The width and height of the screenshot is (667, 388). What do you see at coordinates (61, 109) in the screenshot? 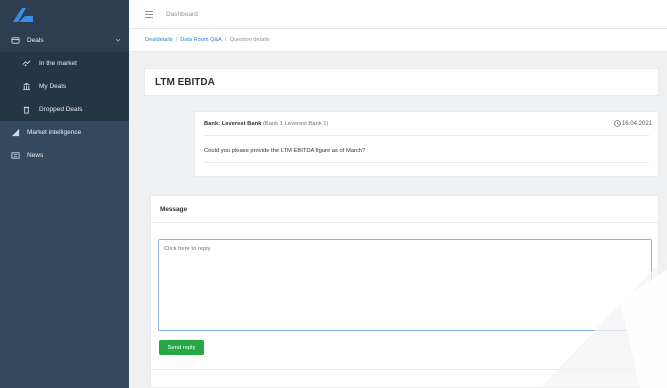
I see `sidebar-item-label: Dropped Deals` at bounding box center [61, 109].